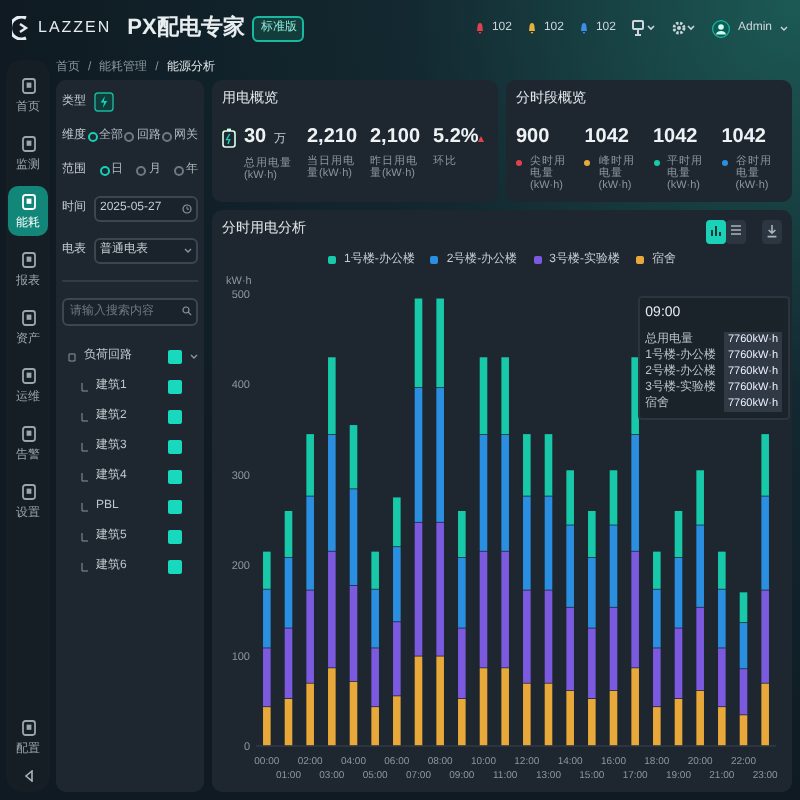  What do you see at coordinates (72, 357) in the screenshot?
I see `folder-icon` at bounding box center [72, 357].